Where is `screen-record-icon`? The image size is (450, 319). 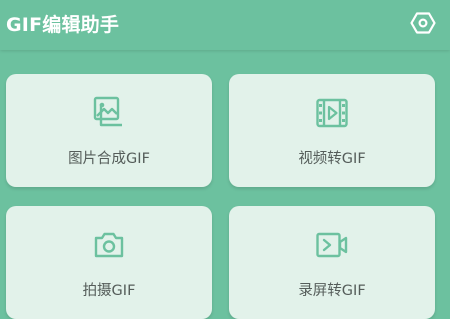 screen-record-icon is located at coordinates (332, 245).